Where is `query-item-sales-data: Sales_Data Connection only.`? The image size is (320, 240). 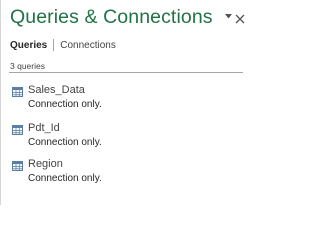
query-item-sales-data: Sales_Data Connection only. is located at coordinates (125, 101).